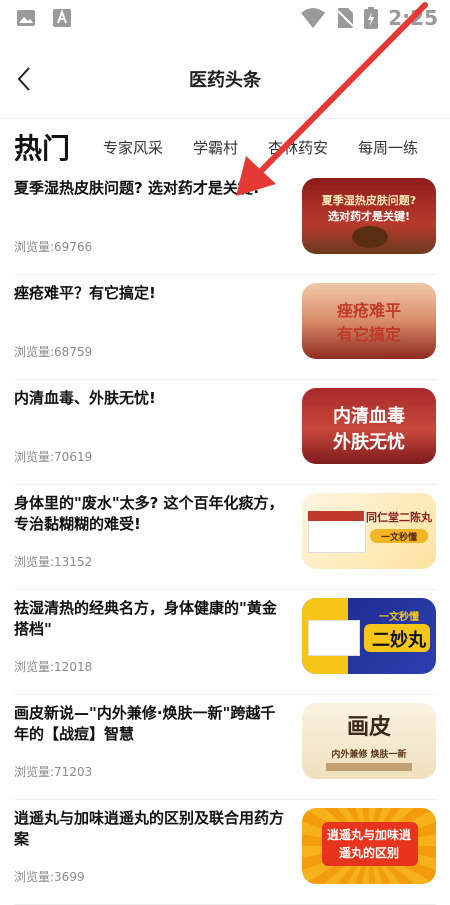 The image size is (450, 905). What do you see at coordinates (225, 18) in the screenshot?
I see `status-bar: 2:25` at bounding box center [225, 18].